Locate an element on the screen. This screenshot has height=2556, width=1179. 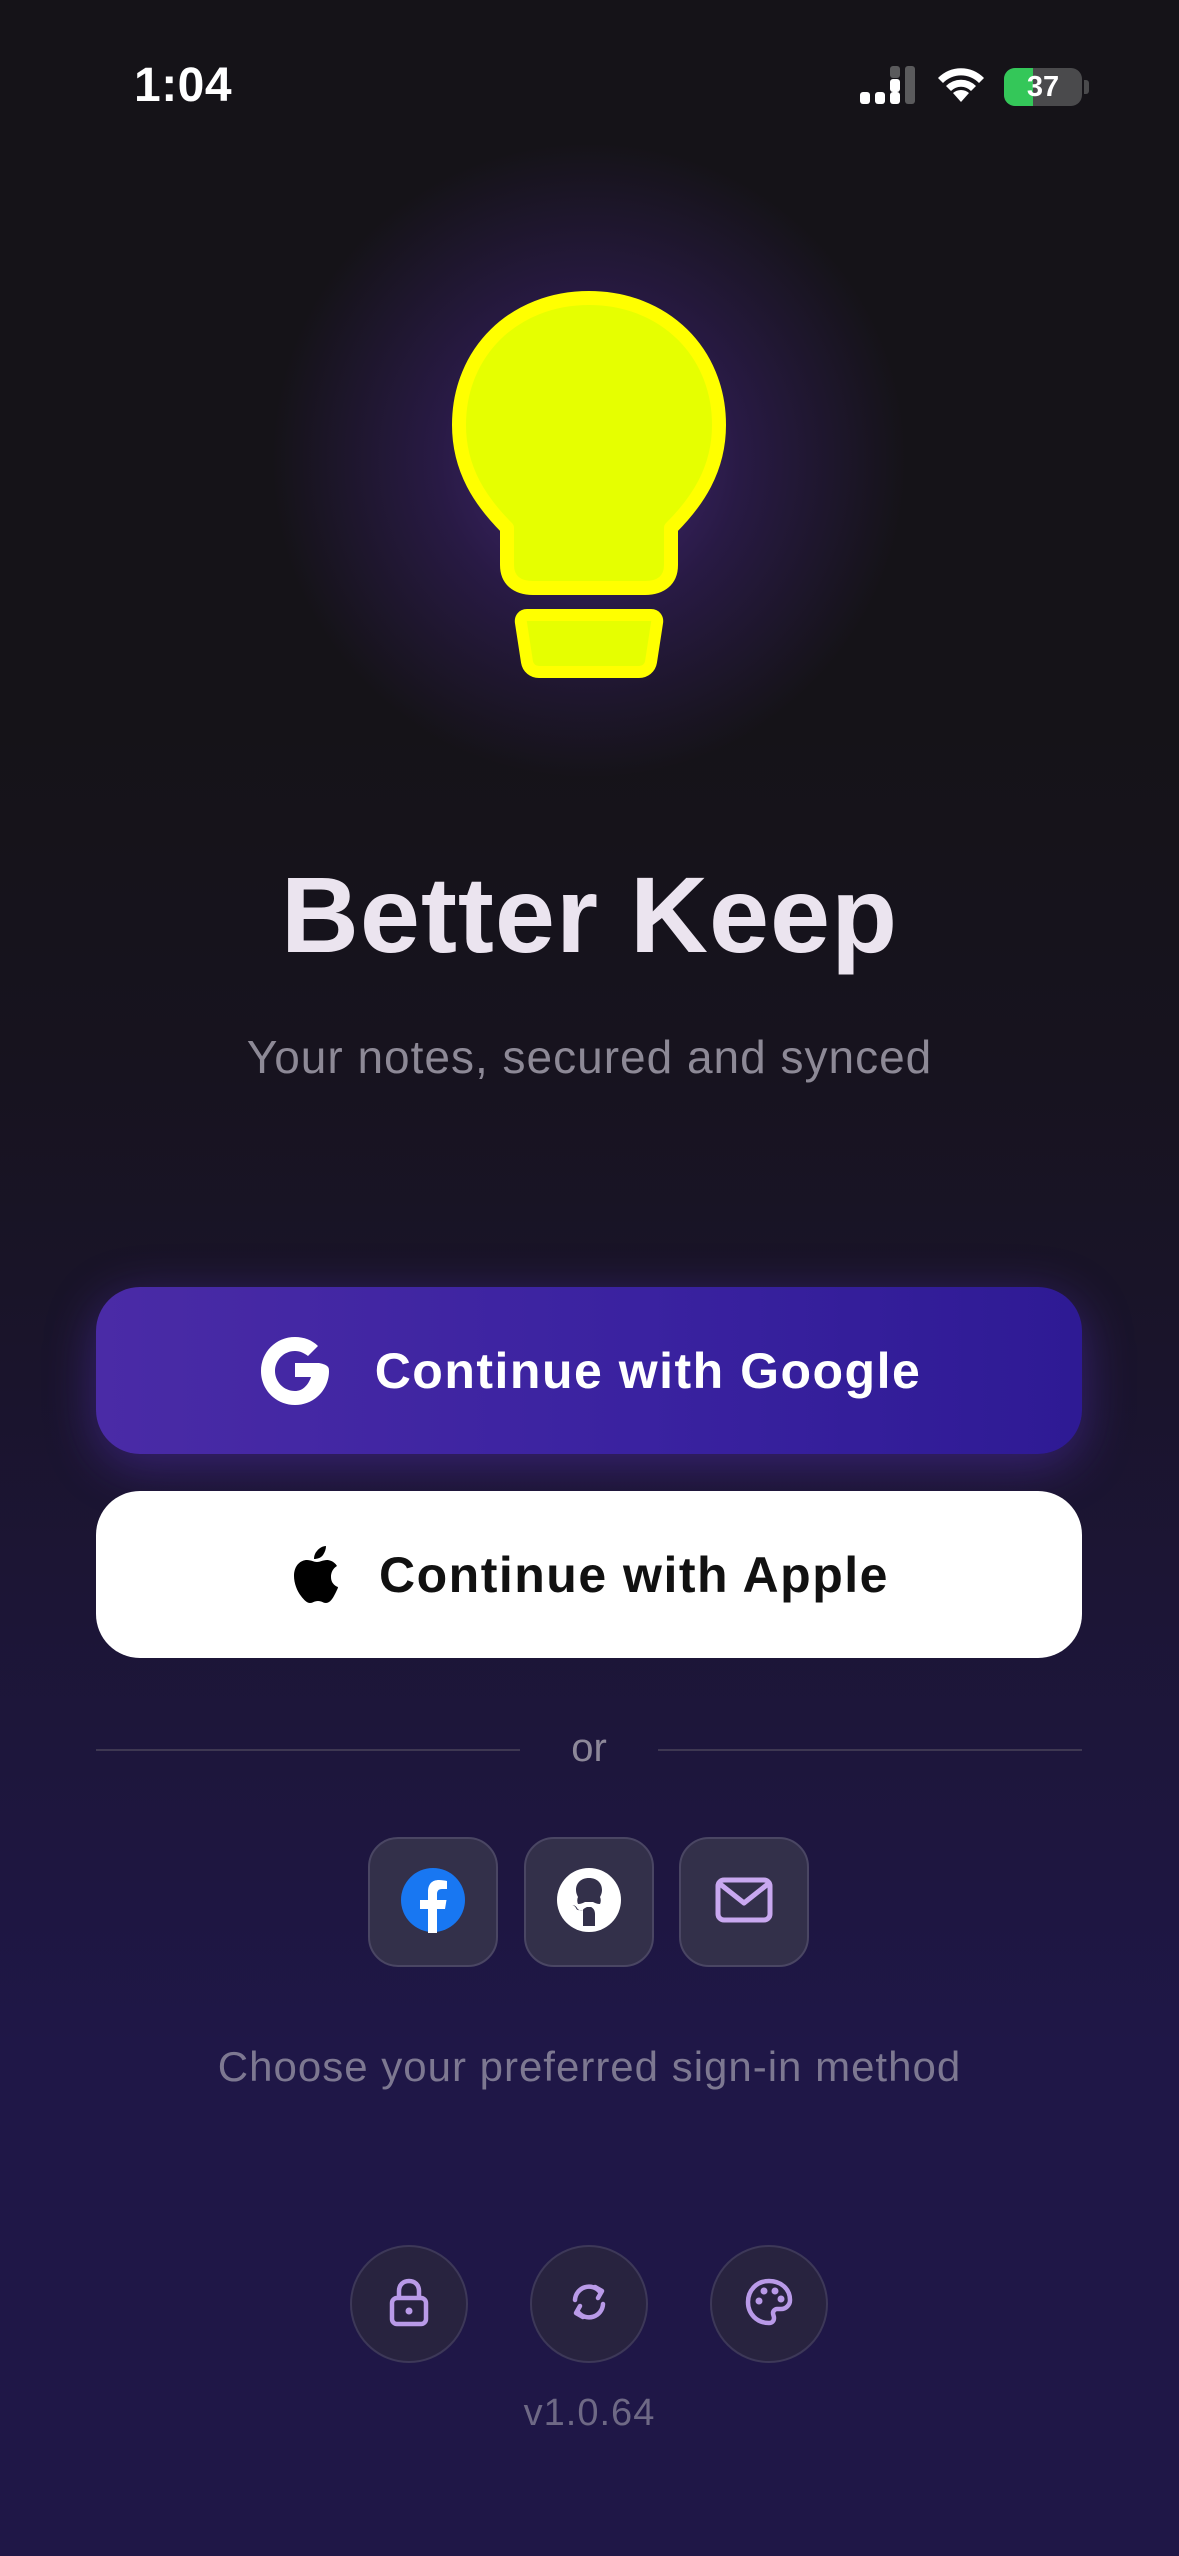
mail-icon is located at coordinates (744, 1902).